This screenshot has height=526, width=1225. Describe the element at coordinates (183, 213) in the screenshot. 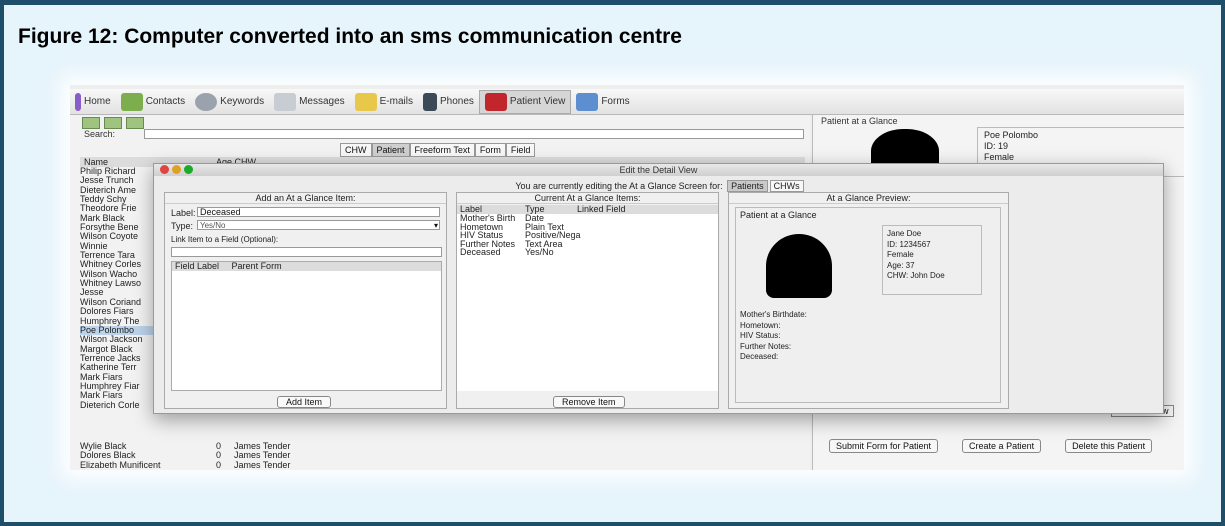

I see `label-caption: Label:` at that location.